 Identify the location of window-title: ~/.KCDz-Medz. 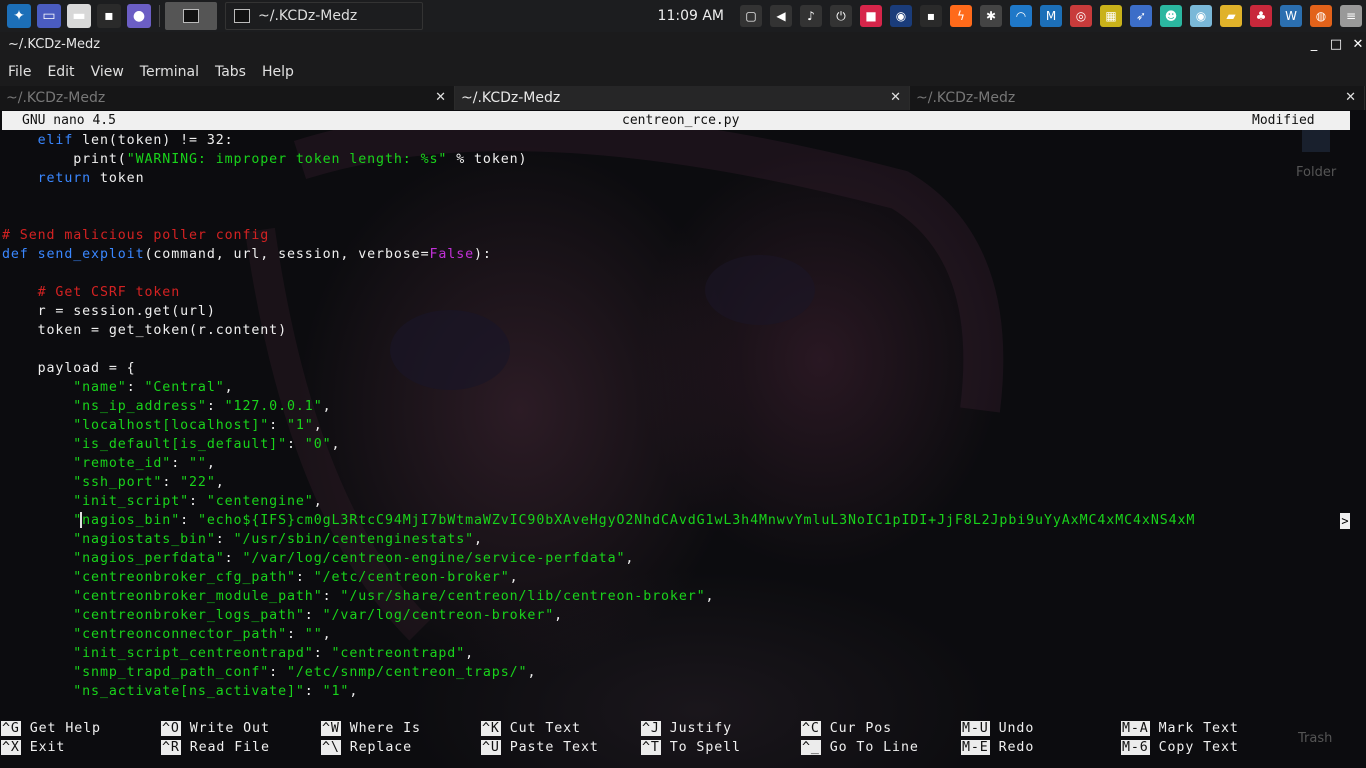
(54, 44).